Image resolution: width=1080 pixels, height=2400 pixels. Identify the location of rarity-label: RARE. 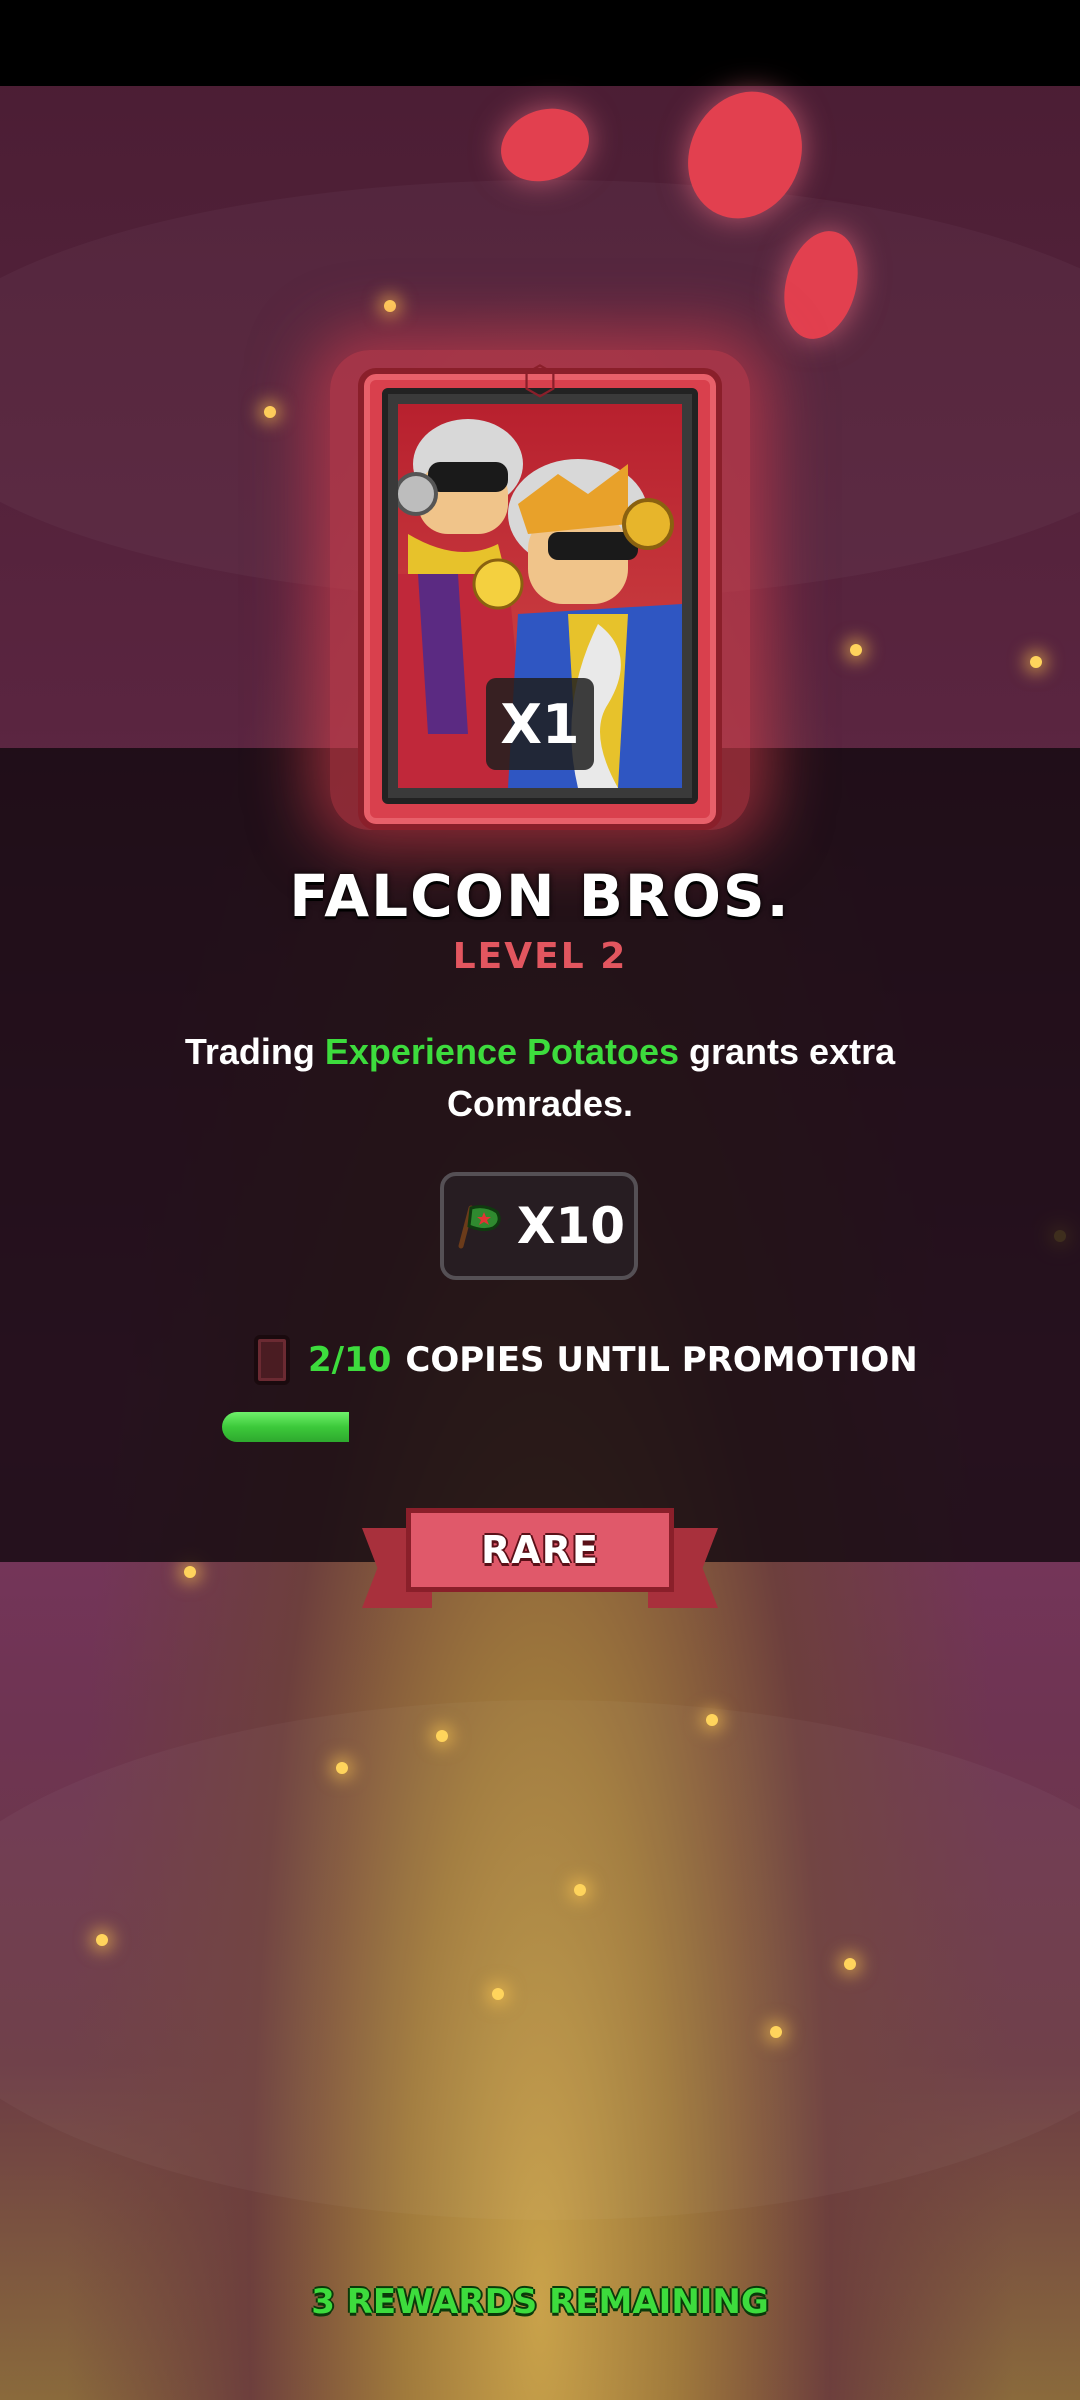
(540, 1550).